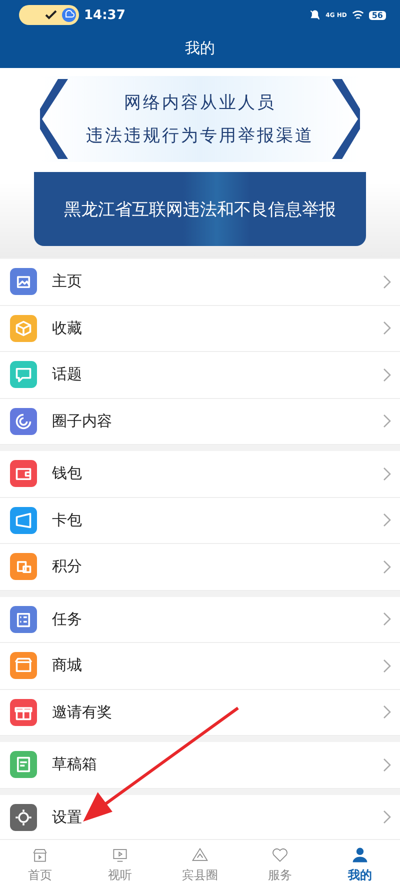 The height and width of the screenshot is (889, 400). I want to click on menu-item: 卡包, so click(200, 521).